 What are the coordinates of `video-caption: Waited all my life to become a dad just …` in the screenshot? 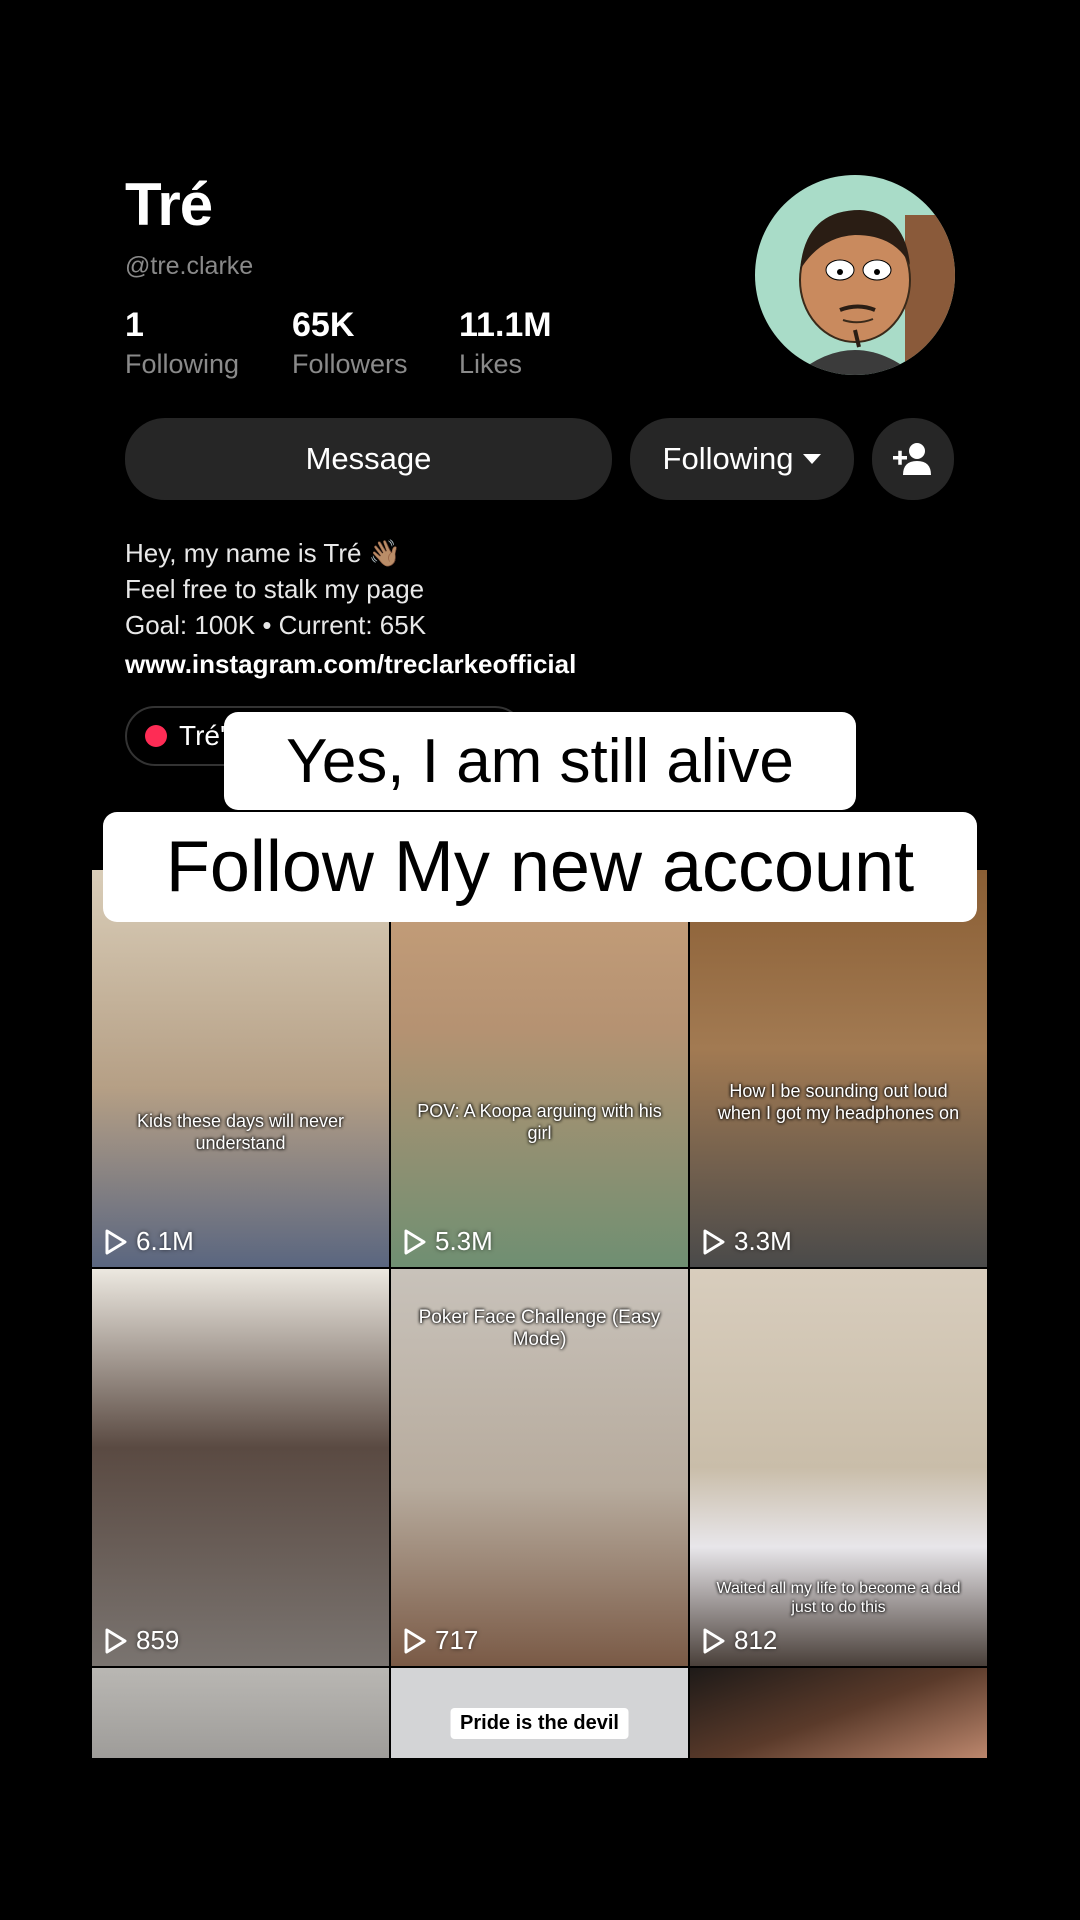 It's located at (838, 1598).